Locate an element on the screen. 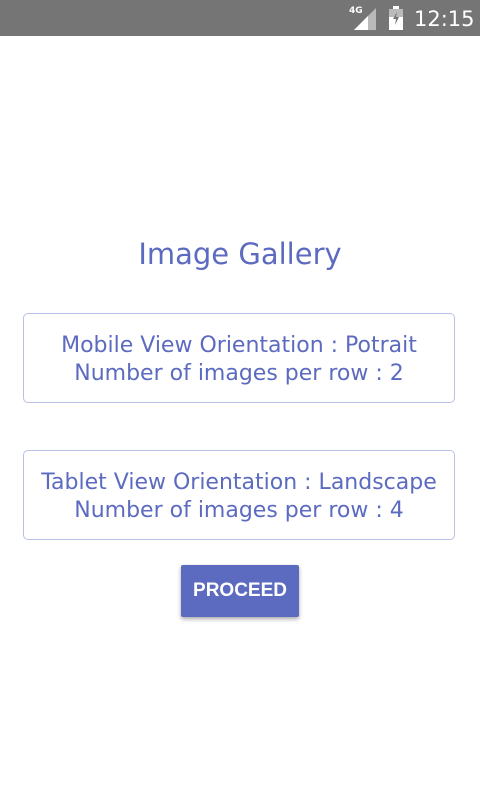  status-bar: 4G 12:15 is located at coordinates (240, 18).